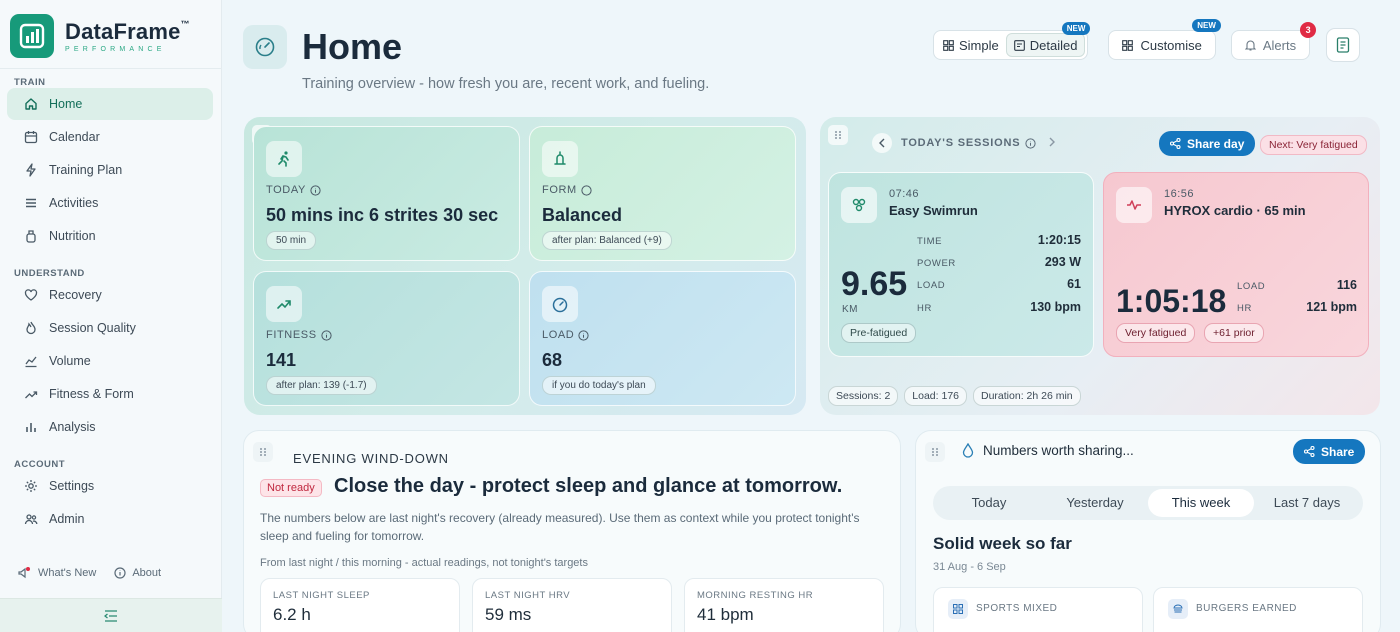  I want to click on bell-tower-icon, so click(560, 159).